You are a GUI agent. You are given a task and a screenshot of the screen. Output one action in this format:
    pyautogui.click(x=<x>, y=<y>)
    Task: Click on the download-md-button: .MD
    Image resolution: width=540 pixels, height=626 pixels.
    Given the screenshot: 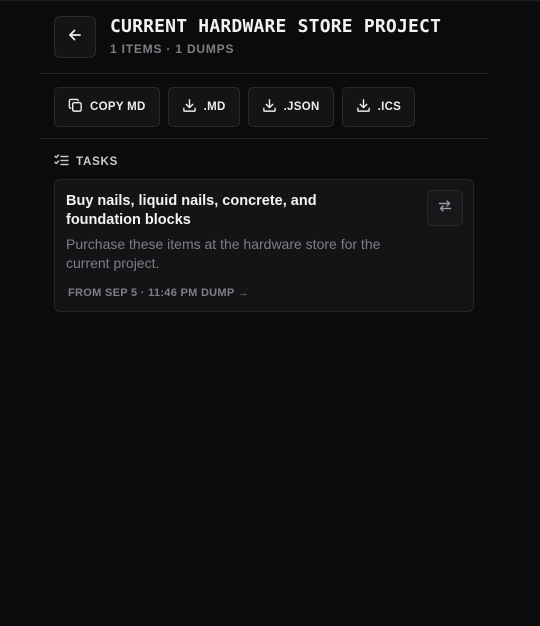 What is the action you would take?
    pyautogui.click(x=203, y=107)
    